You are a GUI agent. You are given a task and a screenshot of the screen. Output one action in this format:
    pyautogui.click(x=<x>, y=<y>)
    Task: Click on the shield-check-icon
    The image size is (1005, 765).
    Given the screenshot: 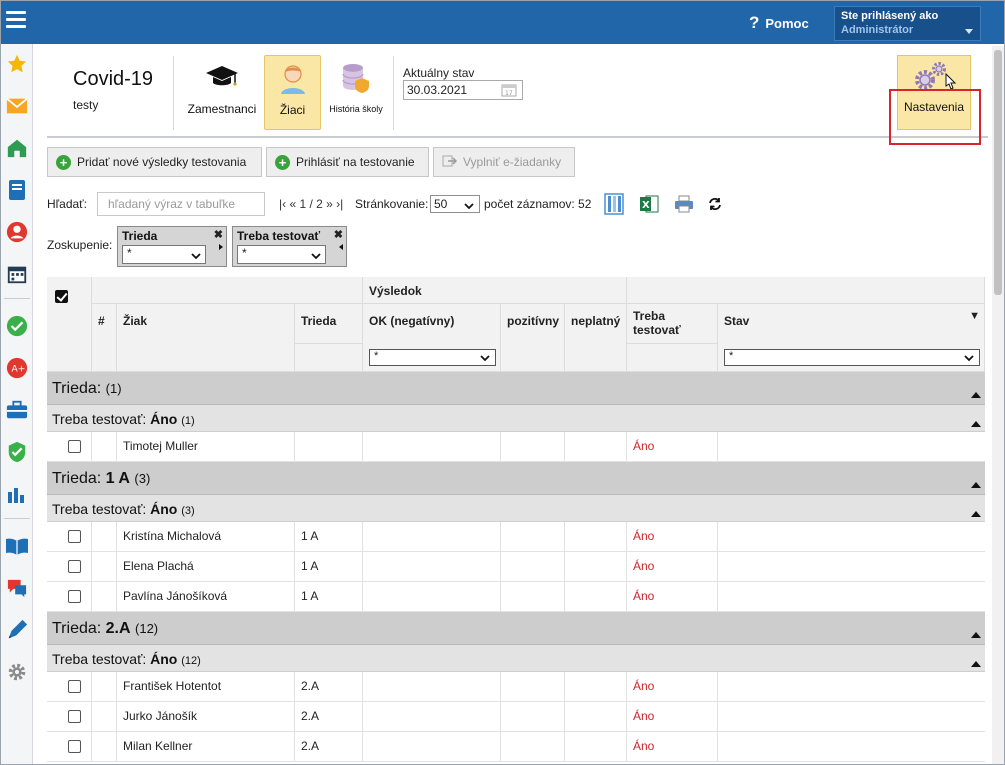 What is the action you would take?
    pyautogui.click(x=17, y=452)
    